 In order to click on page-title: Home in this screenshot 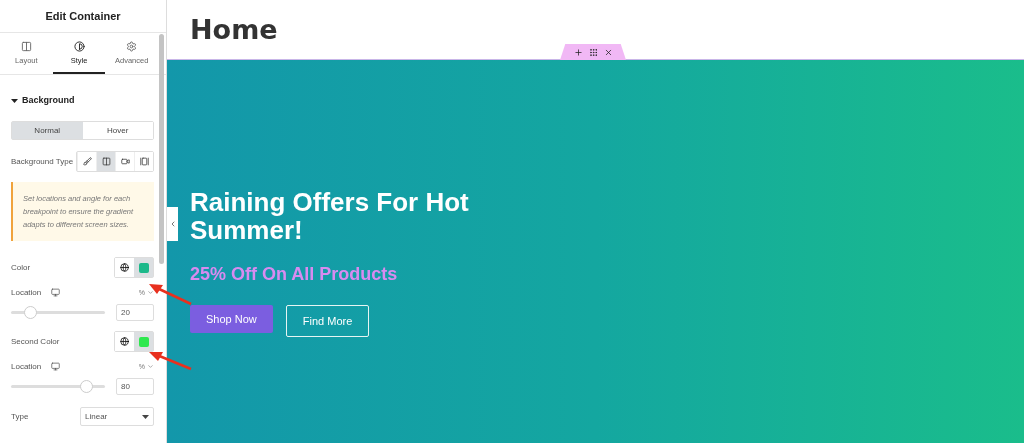, I will do `click(234, 29)`.